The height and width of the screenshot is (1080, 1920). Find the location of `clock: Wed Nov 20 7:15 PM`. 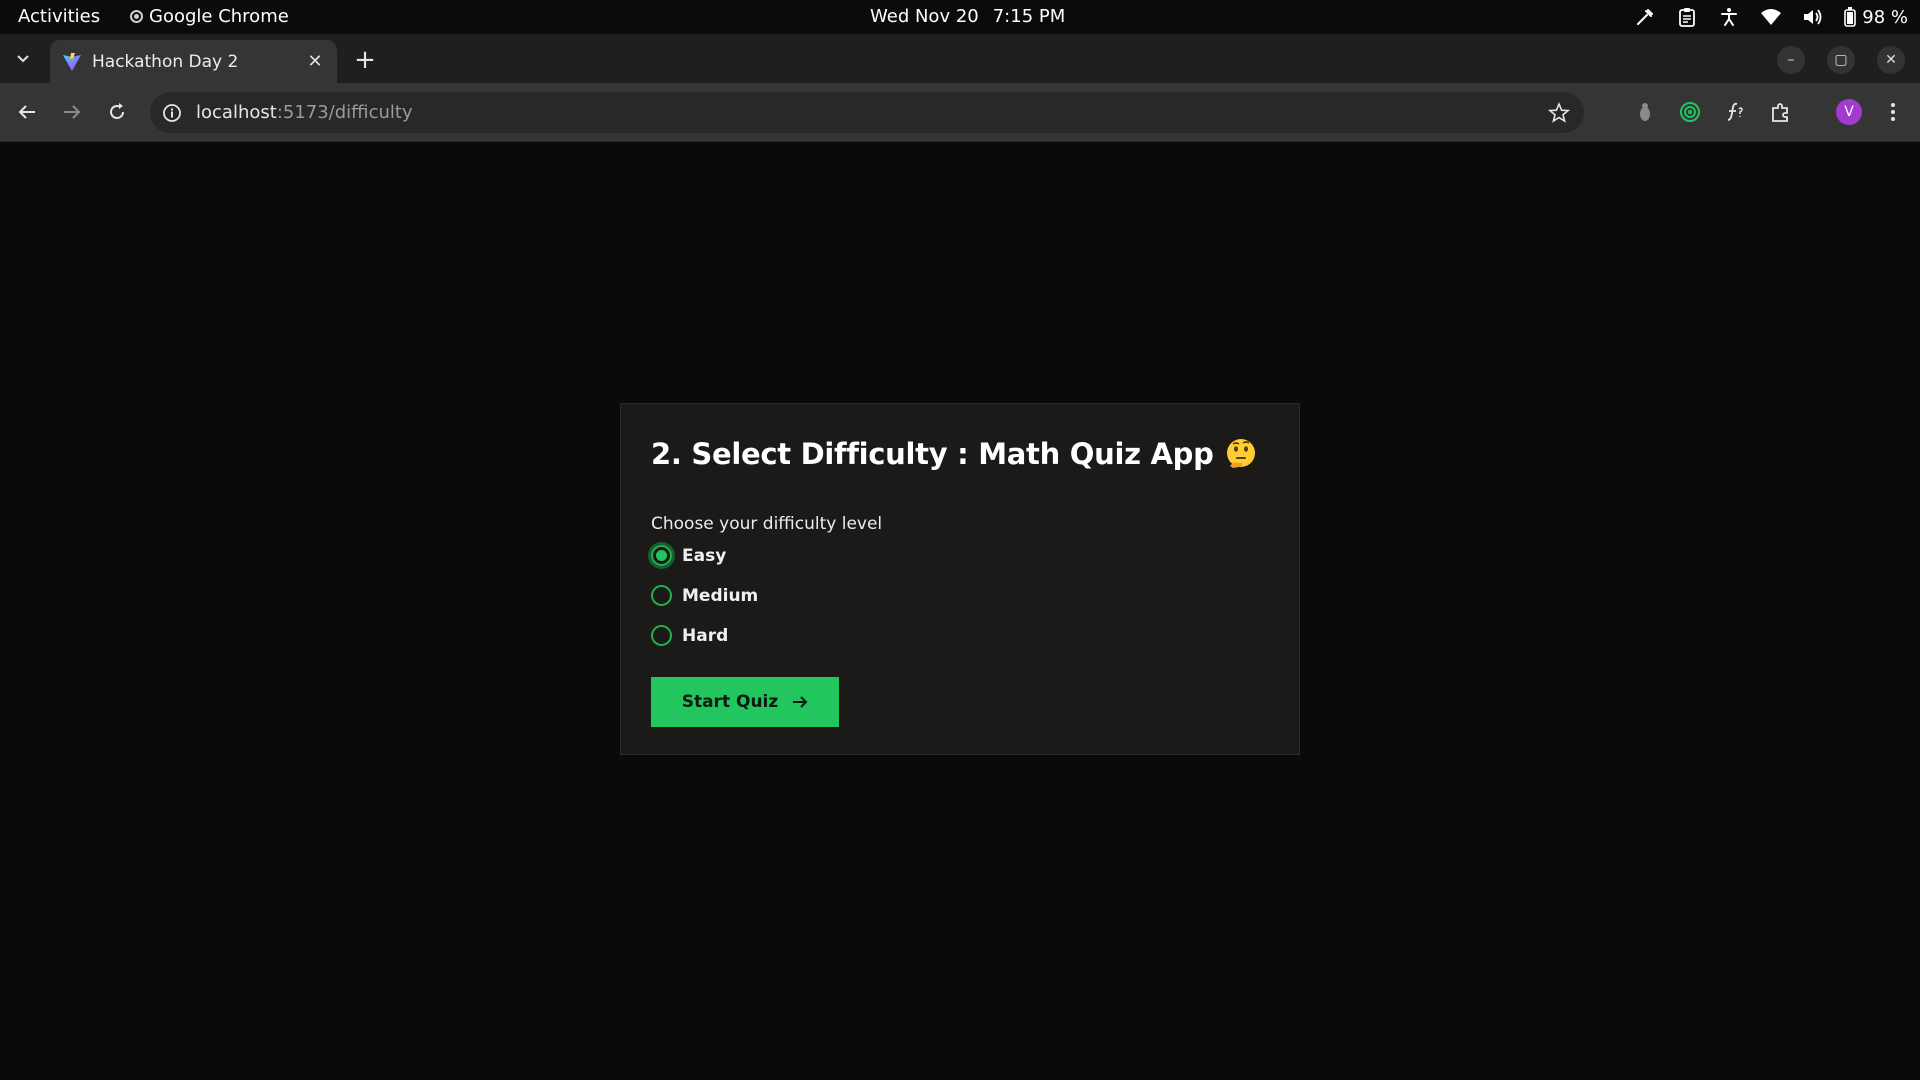

clock: Wed Nov 20 7:15 PM is located at coordinates (967, 16).